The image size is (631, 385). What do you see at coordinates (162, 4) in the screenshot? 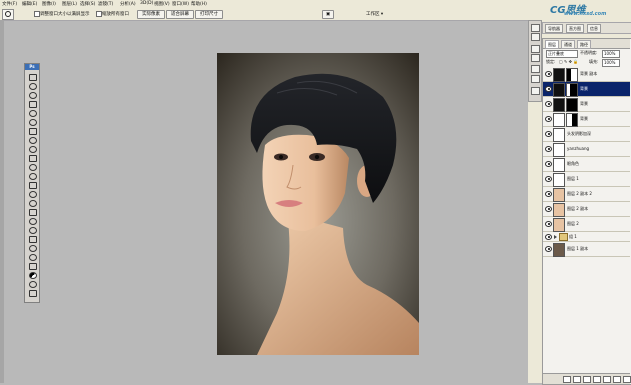
I see `menu-item: 视图(V)` at bounding box center [162, 4].